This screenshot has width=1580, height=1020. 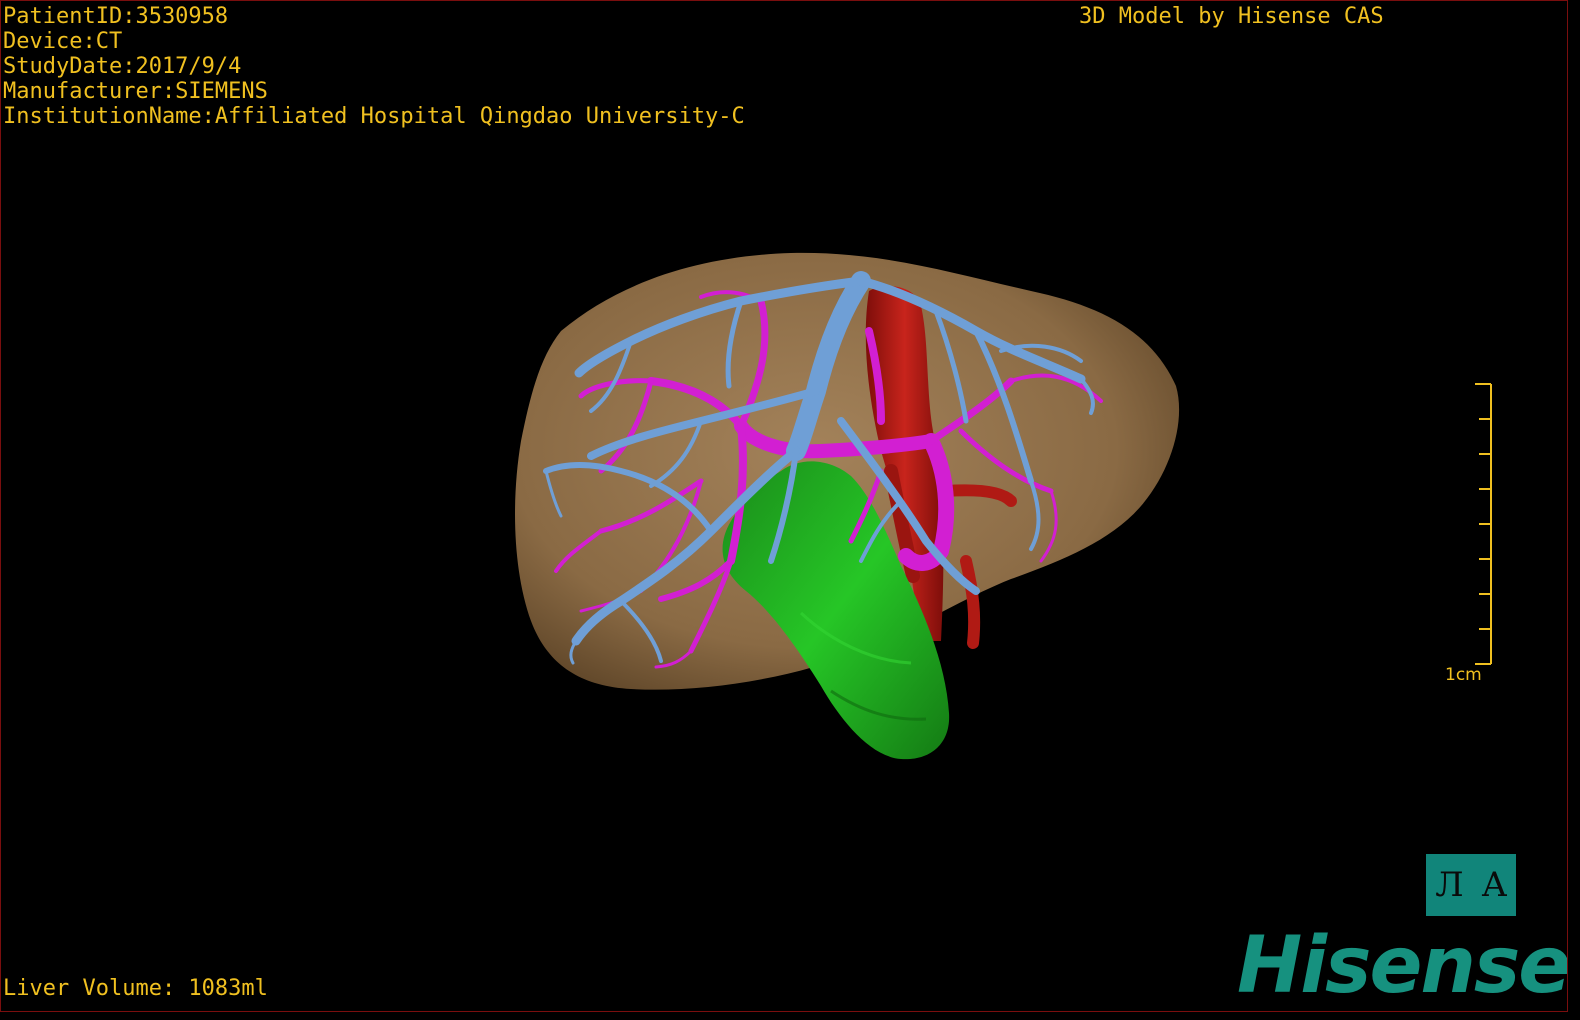 I want to click on hisense-logo: Hisense, so click(x=1402, y=966).